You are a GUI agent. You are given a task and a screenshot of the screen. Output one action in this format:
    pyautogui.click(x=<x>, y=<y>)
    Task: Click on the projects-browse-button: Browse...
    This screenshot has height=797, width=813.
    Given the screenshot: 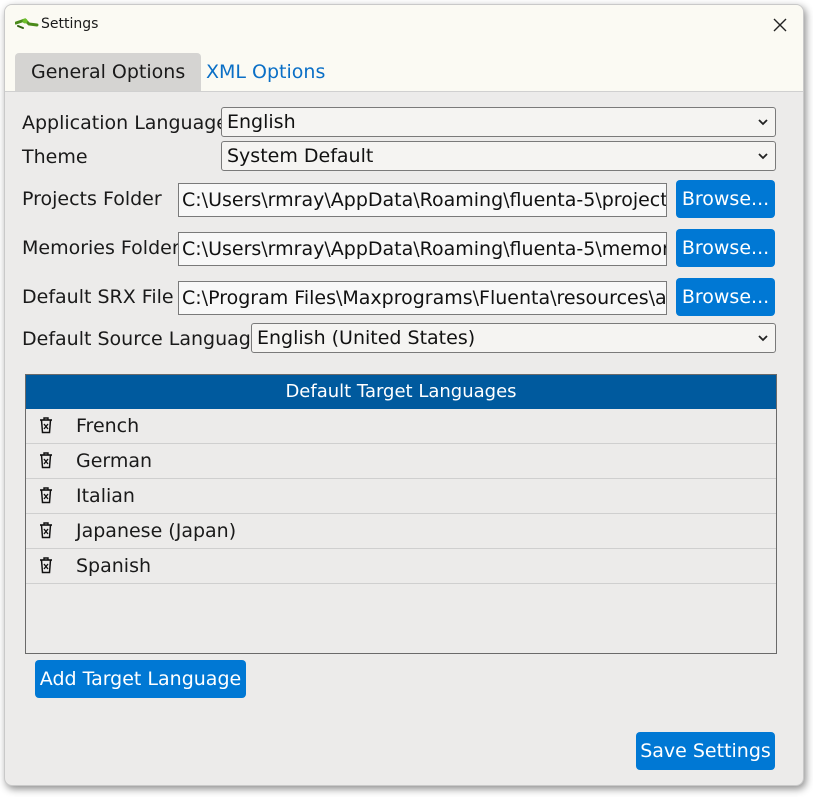 What is the action you would take?
    pyautogui.click(x=725, y=199)
    